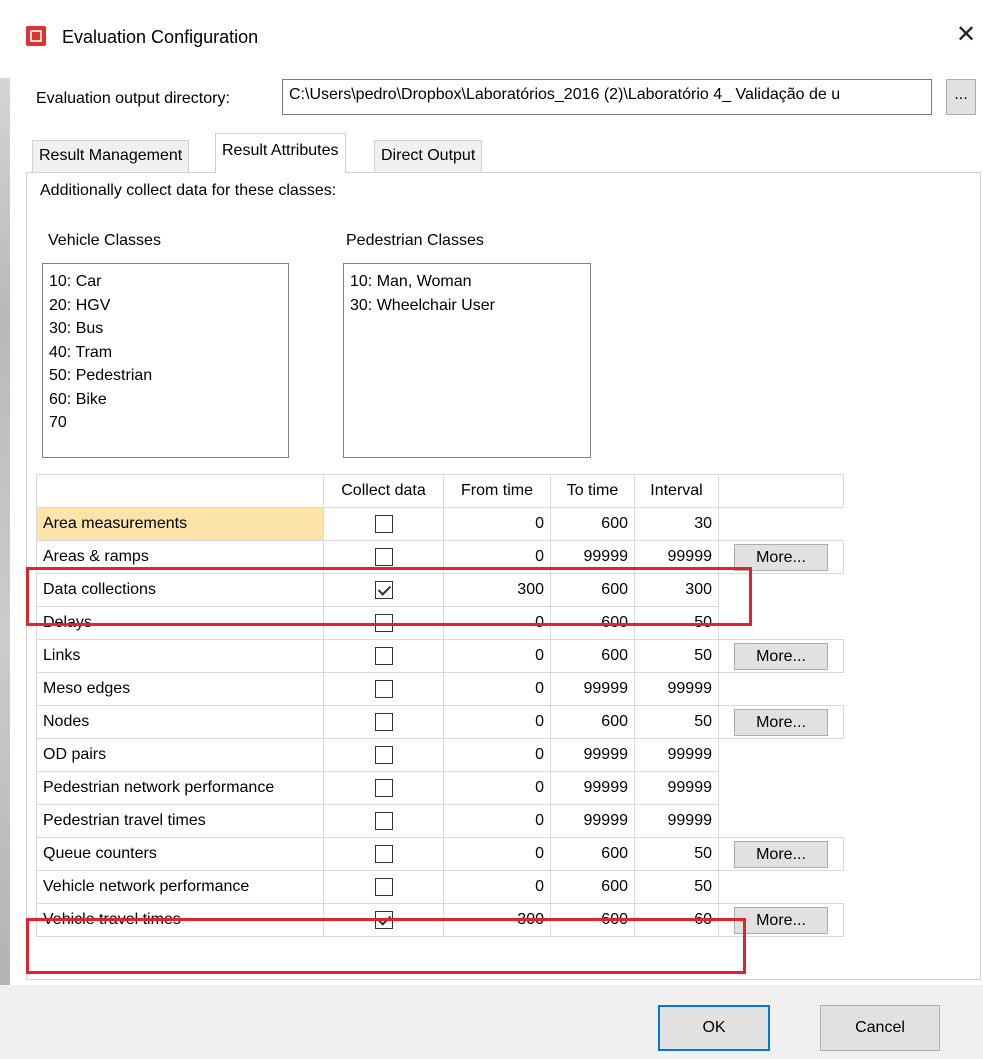 Image resolution: width=983 pixels, height=1059 pixels. Describe the element at coordinates (676, 920) in the screenshot. I see `interval-cell: 60` at that location.